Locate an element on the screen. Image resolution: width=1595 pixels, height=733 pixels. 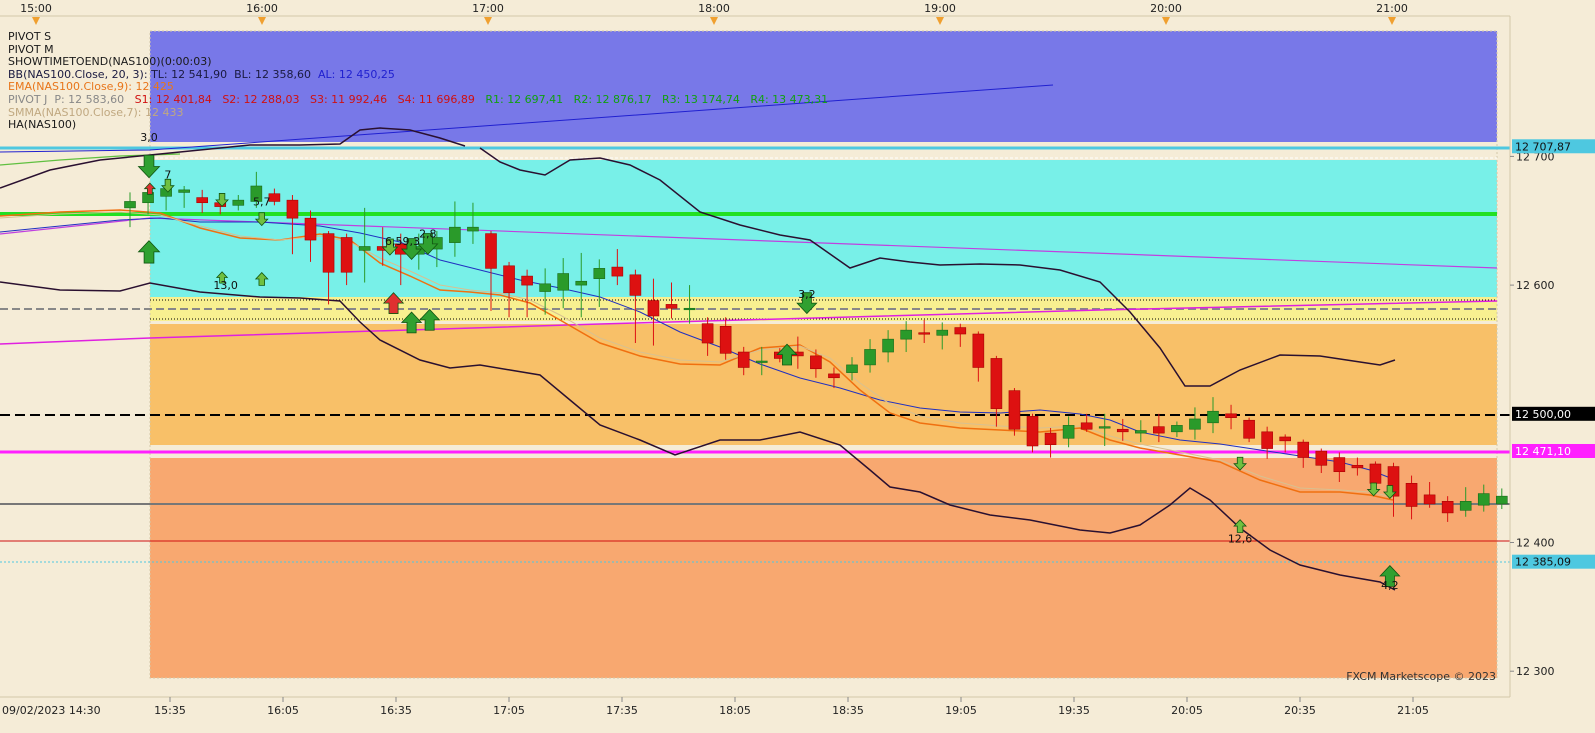
signal-label: 2,8 is located at coordinates (428, 233).